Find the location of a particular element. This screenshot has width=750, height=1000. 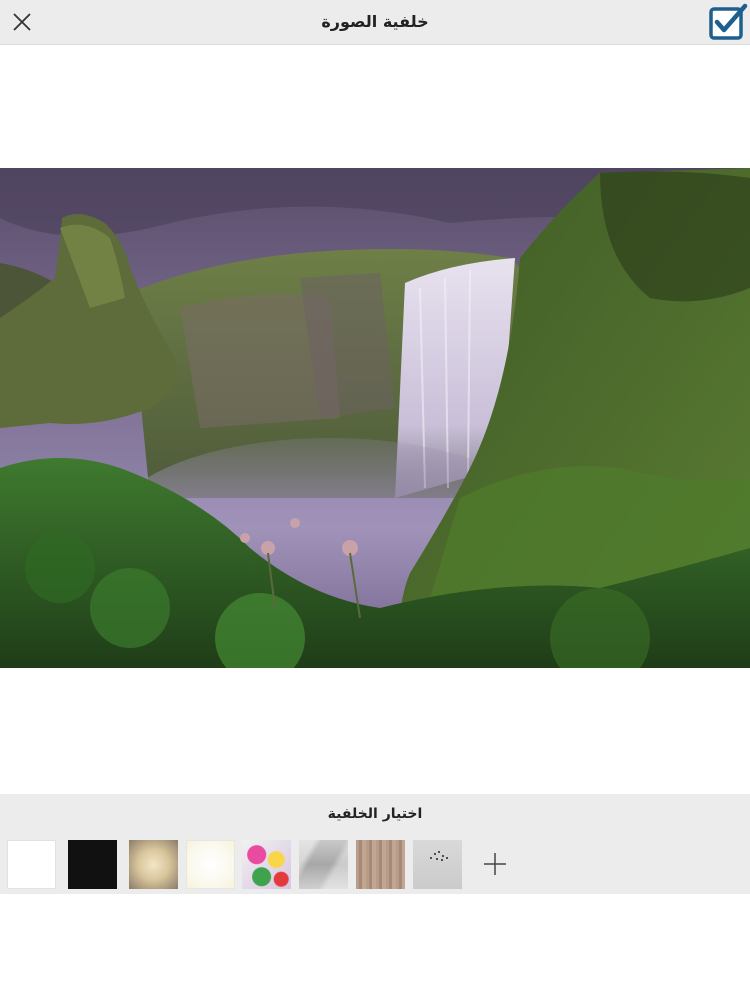

confirm-button is located at coordinates (728, 22).